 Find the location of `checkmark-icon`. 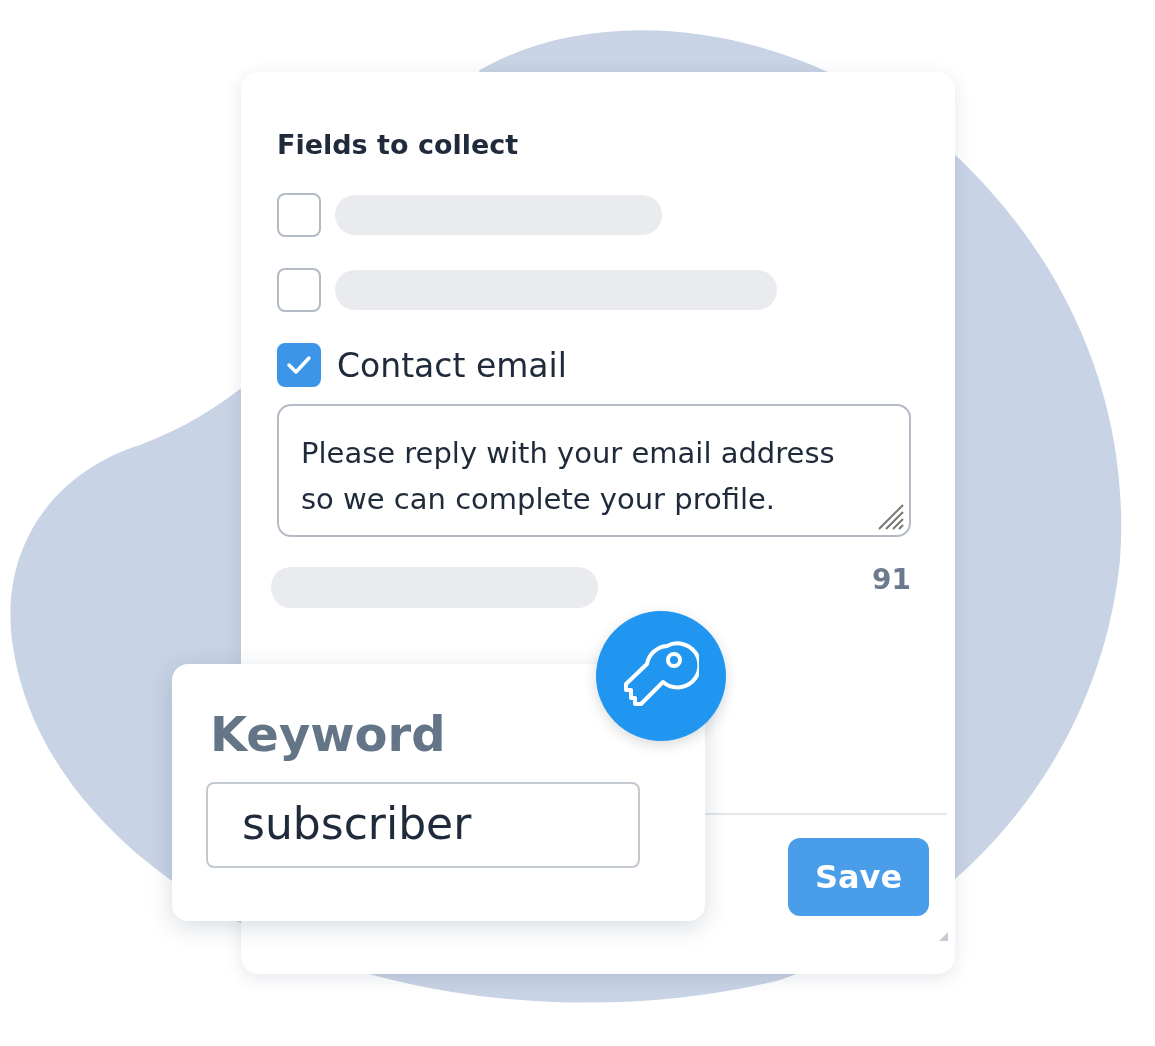

checkmark-icon is located at coordinates (299, 365).